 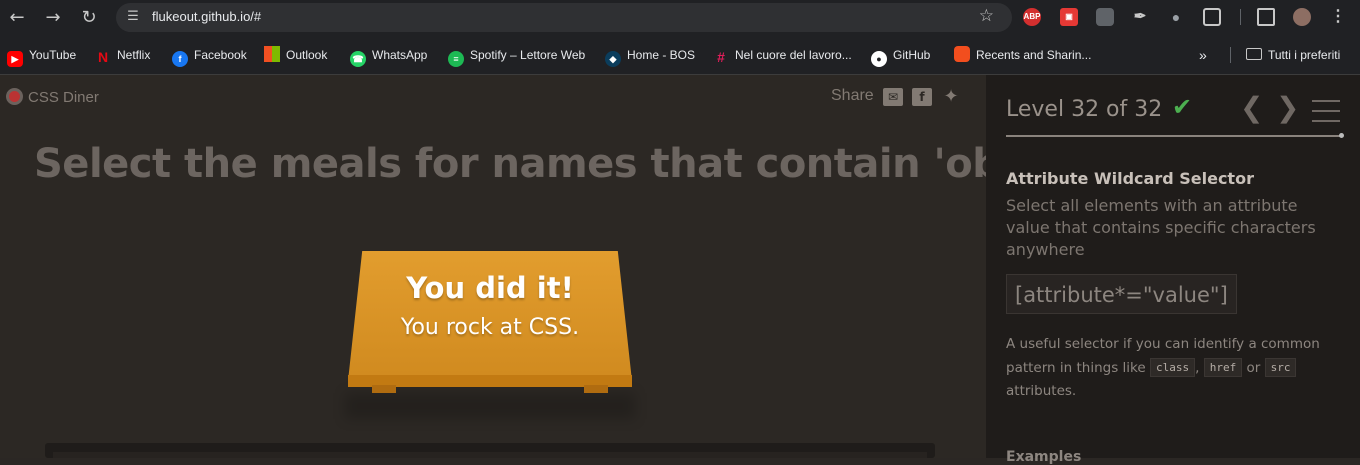 I want to click on profile-avatar, so click(x=1302, y=17).